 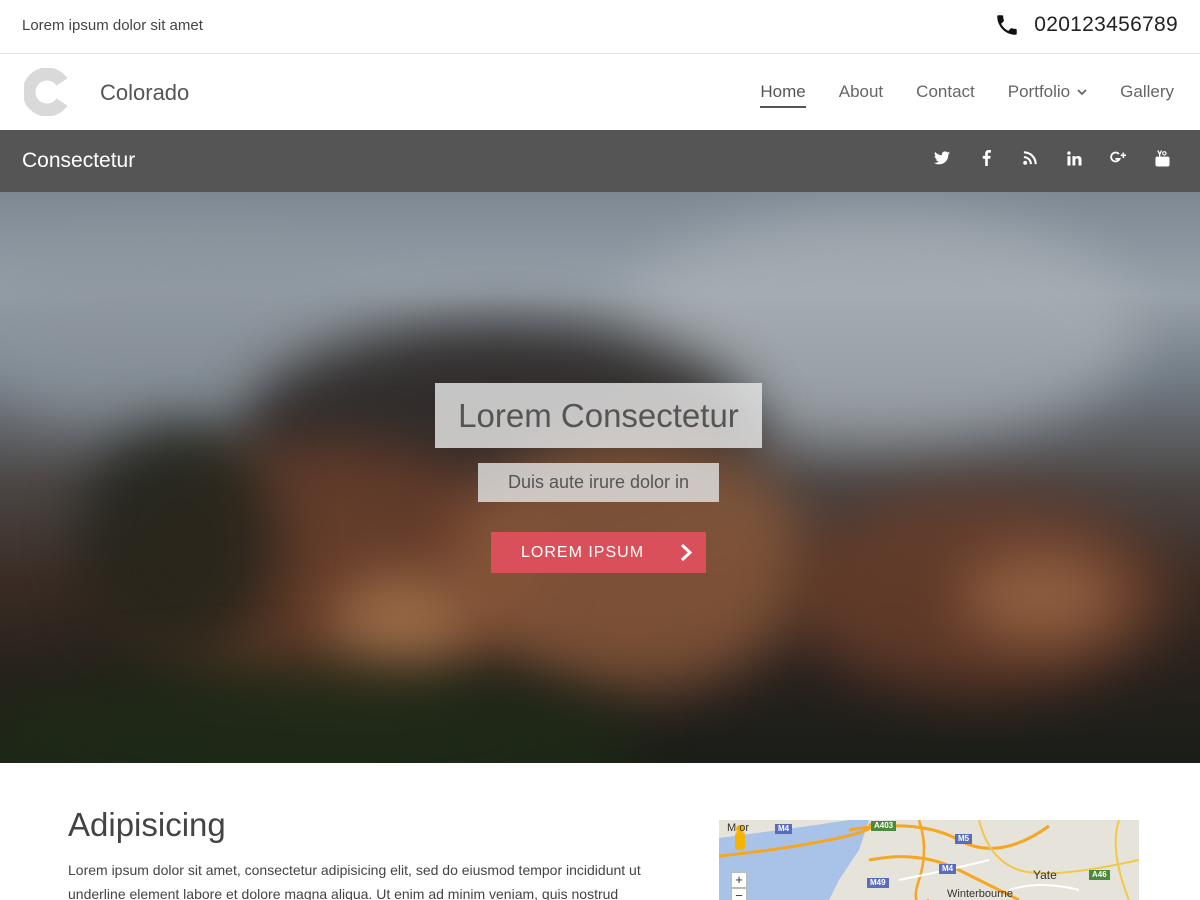 I want to click on linkedin-icon, so click(x=1074, y=158).